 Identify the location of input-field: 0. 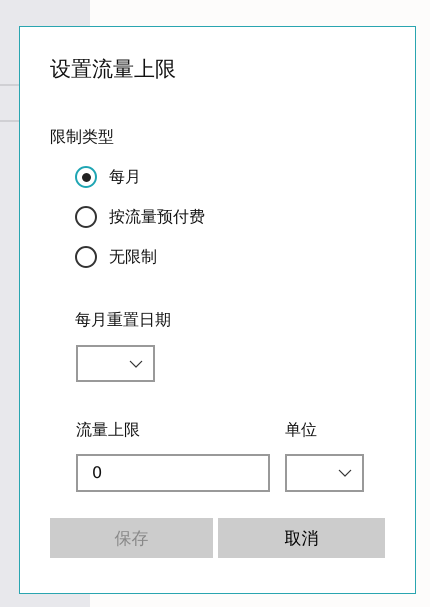
(173, 473).